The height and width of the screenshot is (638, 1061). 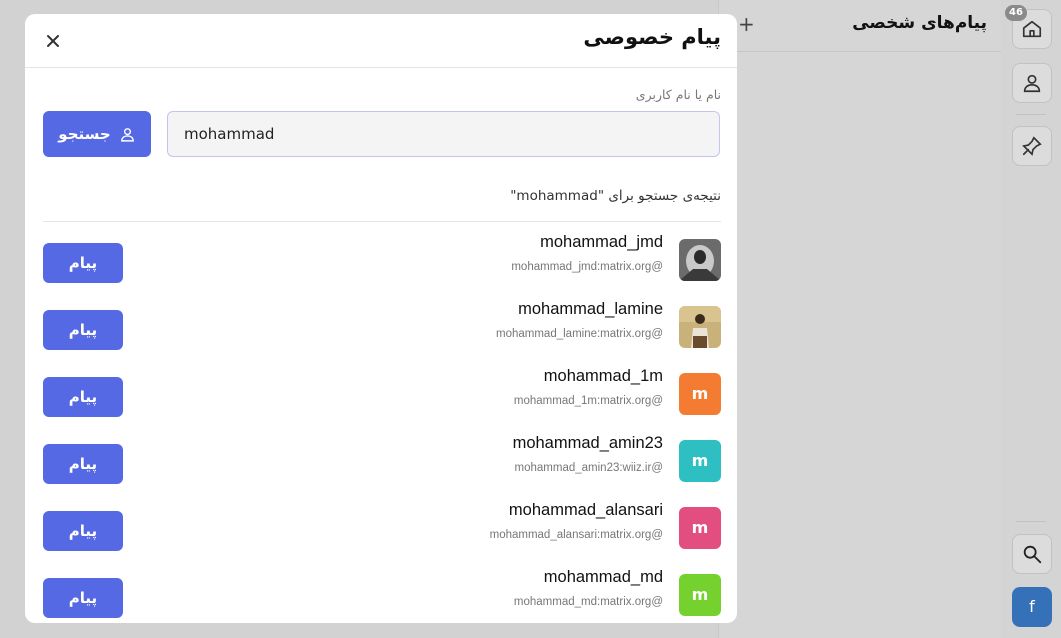 I want to click on panel-title: پیام‌های شخصی, so click(x=919, y=23).